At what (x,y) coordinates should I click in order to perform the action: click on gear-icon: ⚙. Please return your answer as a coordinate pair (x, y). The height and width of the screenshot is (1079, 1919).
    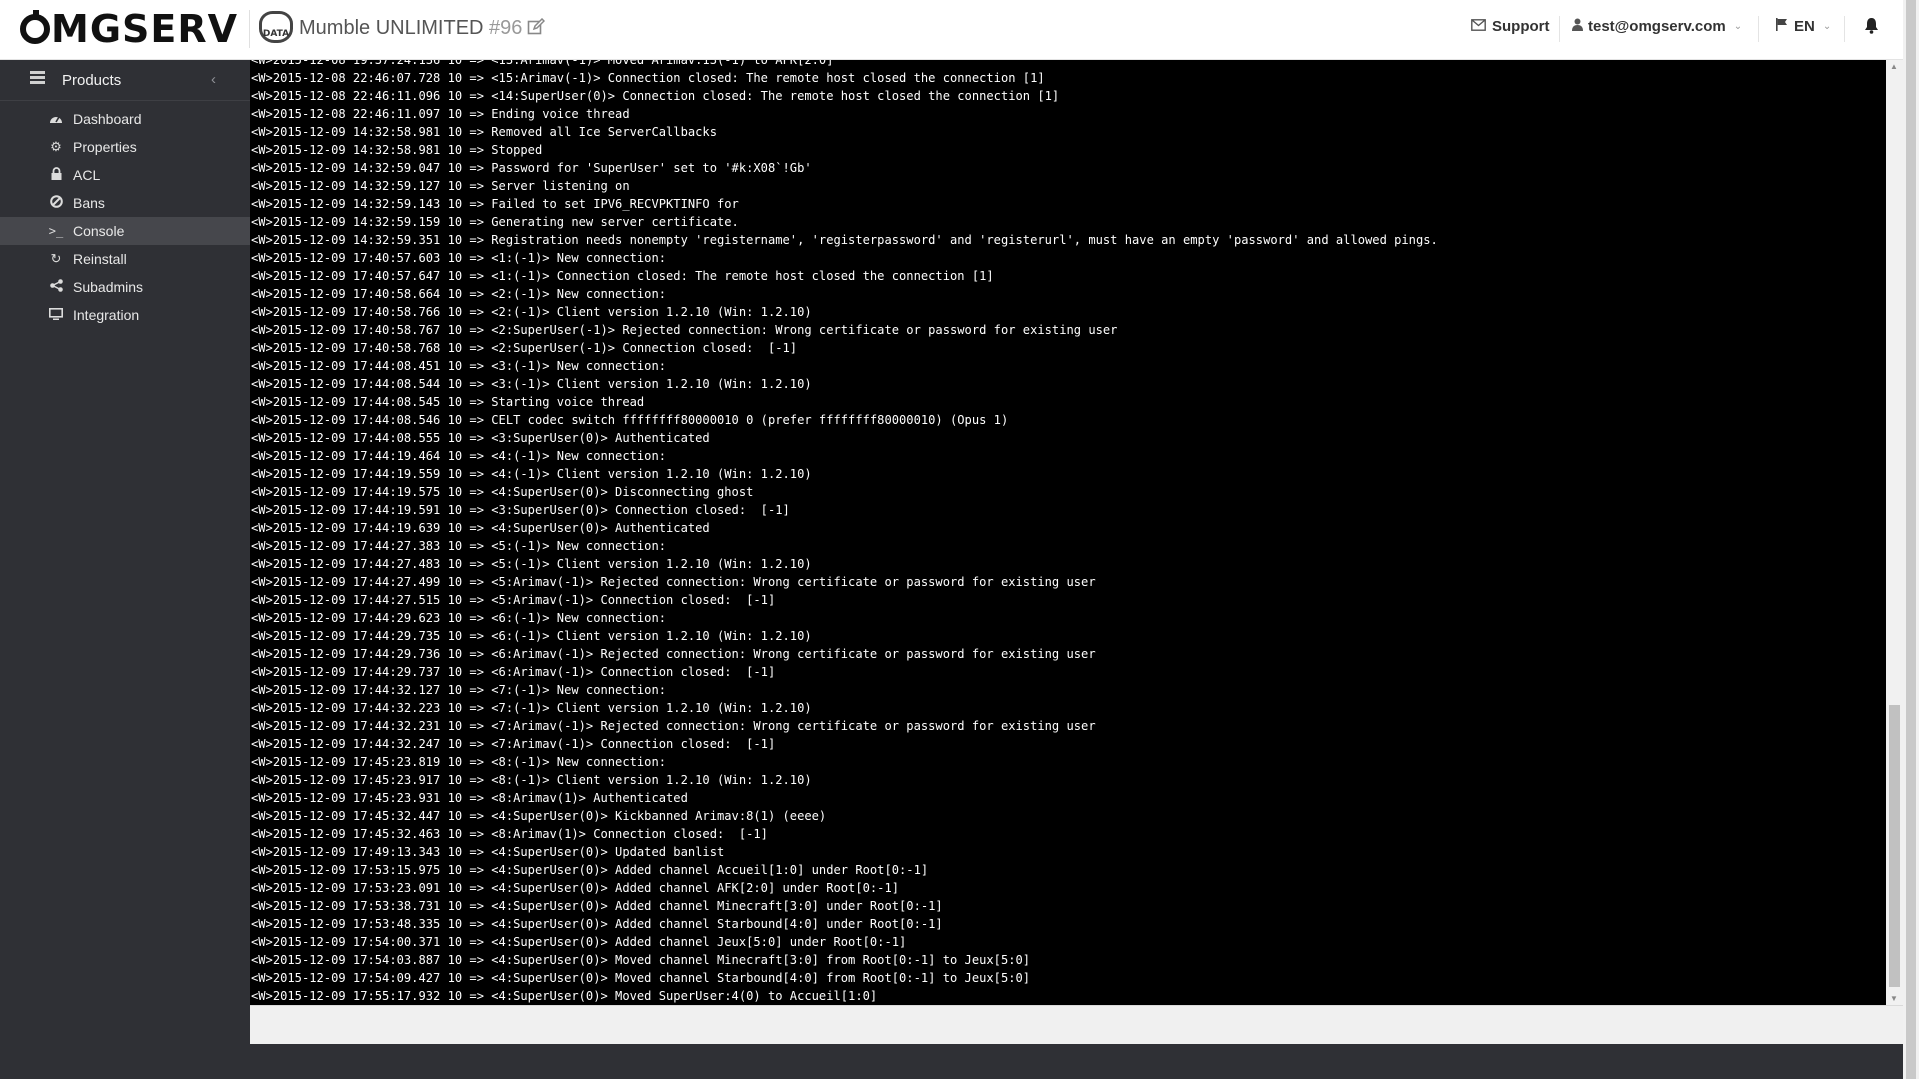
    Looking at the image, I should click on (56, 146).